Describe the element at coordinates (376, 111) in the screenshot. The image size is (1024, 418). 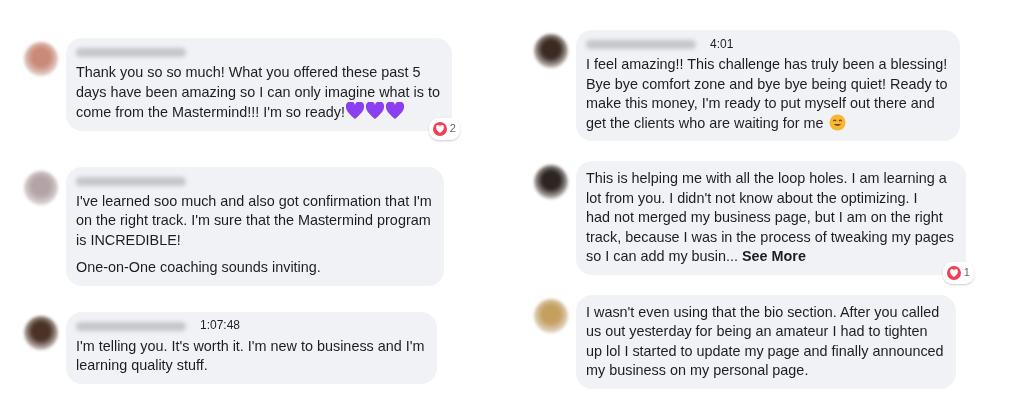
I see `hearts-icon` at that location.